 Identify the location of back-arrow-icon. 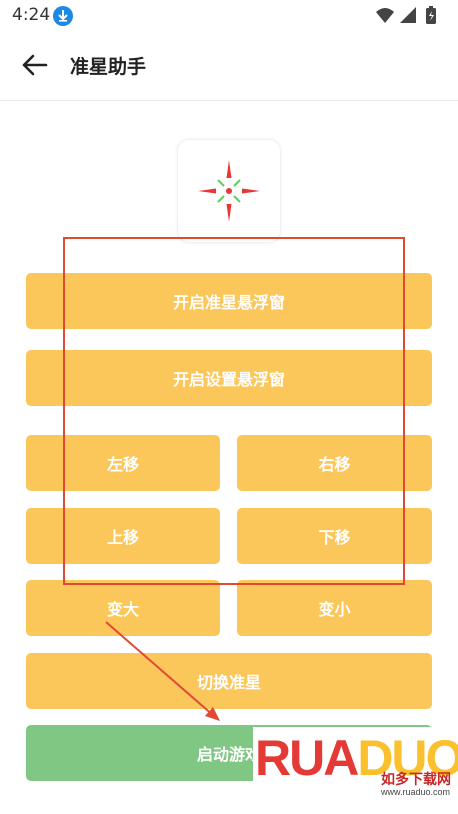
(35, 65).